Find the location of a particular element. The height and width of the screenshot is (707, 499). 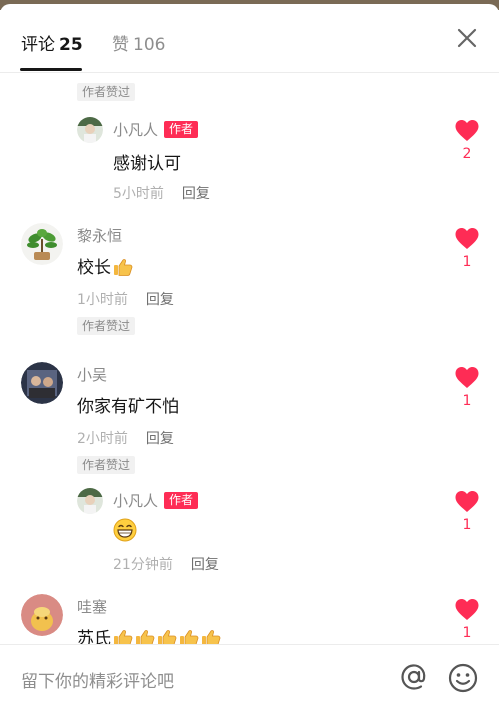

comment-time: 1小时前 is located at coordinates (102, 300).